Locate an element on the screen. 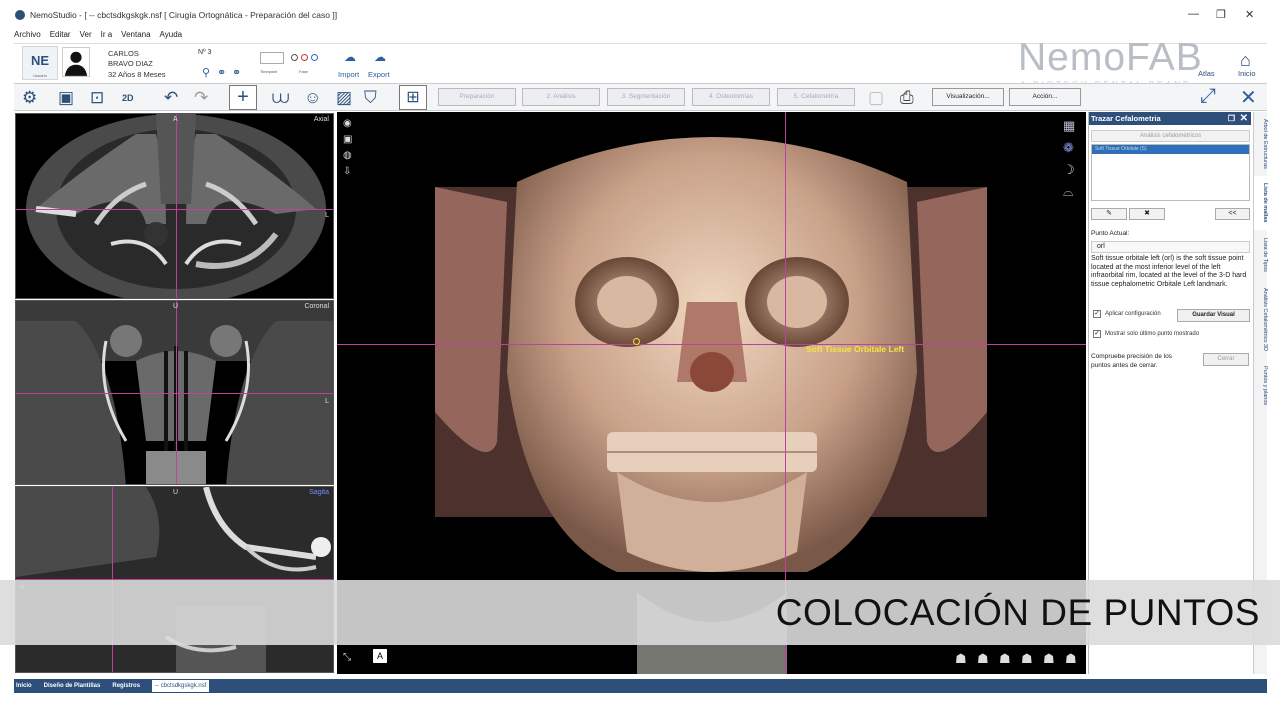  punto-actual-field: orl is located at coordinates (1170, 247).